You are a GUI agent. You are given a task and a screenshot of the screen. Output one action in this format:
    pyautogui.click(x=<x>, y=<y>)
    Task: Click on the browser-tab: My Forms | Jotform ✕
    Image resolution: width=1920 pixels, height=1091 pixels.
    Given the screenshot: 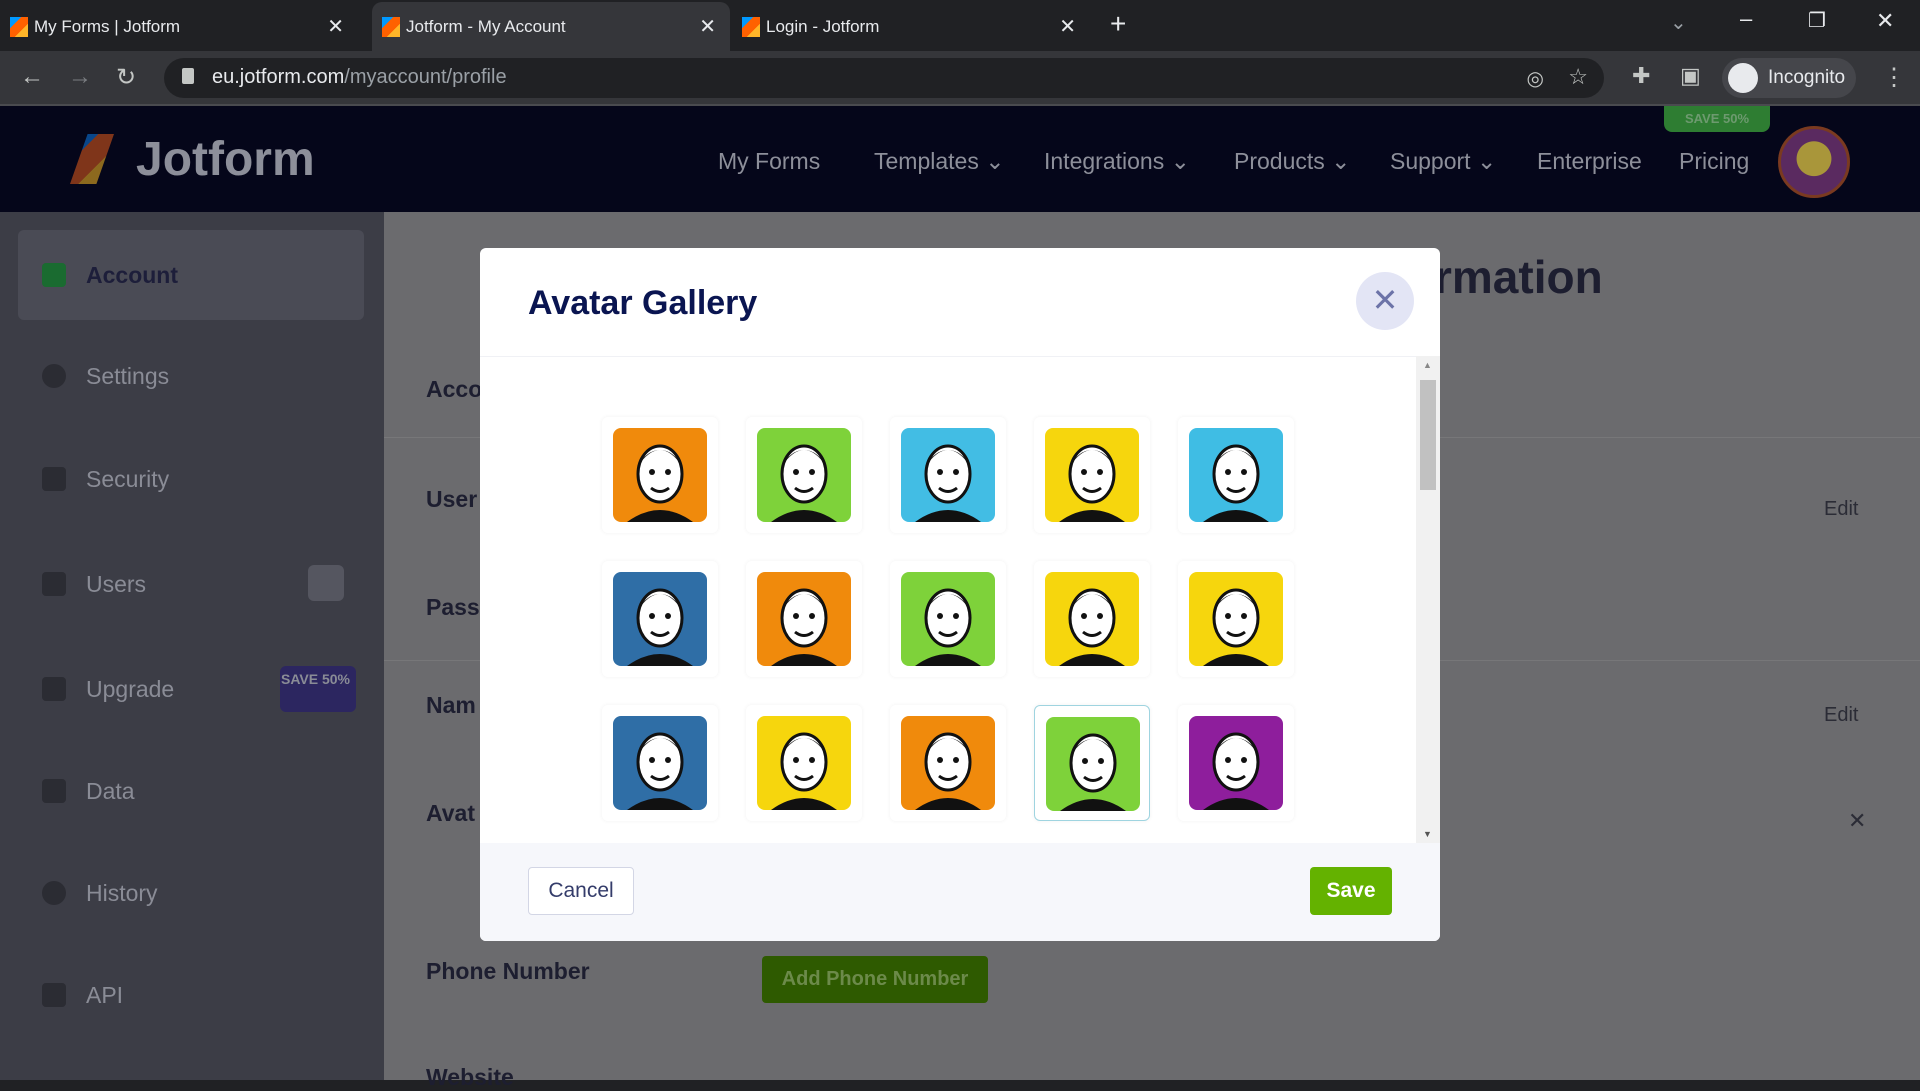 What is the action you would take?
    pyautogui.click(x=179, y=26)
    